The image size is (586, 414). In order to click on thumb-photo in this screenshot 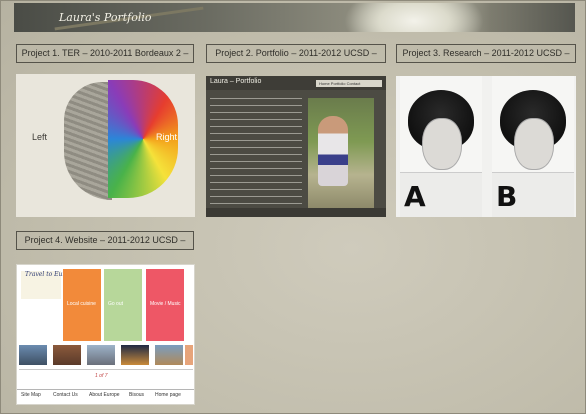, I will do `click(341, 153)`.